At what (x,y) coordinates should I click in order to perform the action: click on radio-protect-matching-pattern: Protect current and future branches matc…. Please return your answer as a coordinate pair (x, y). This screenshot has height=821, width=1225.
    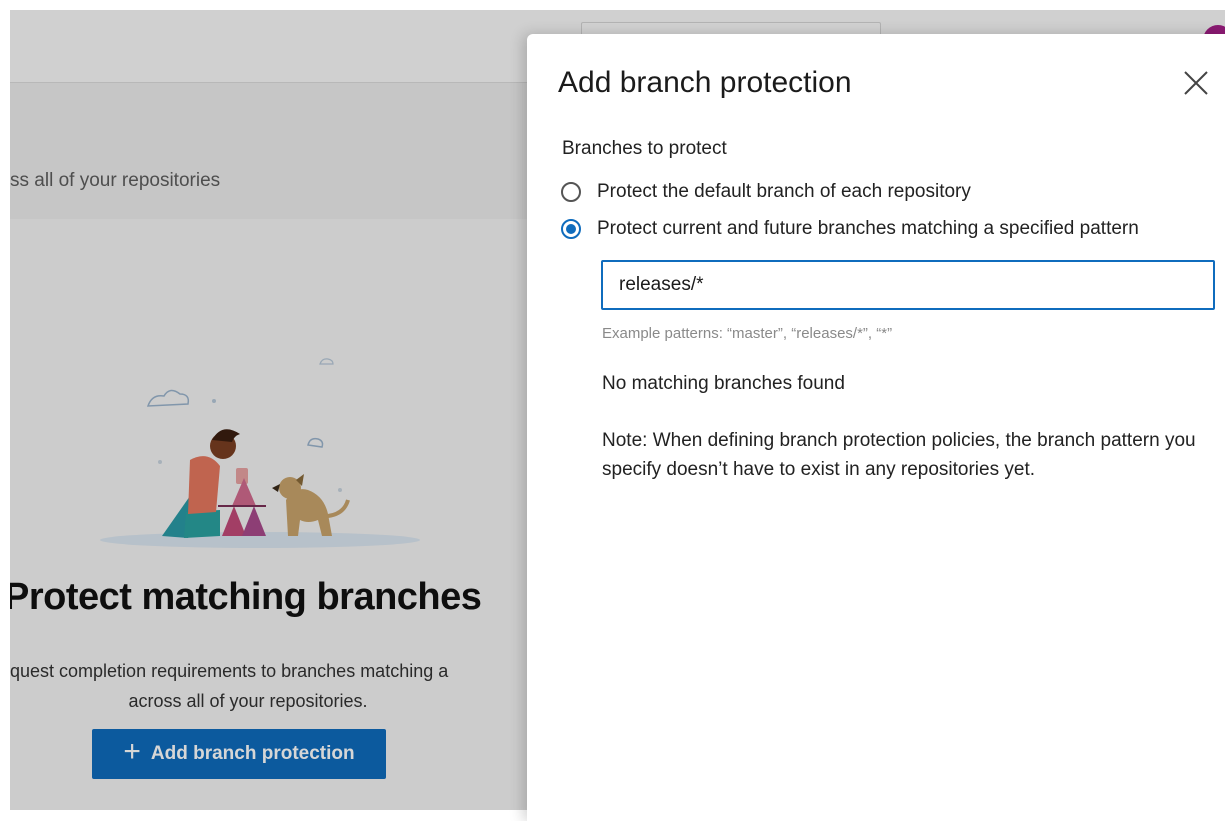
    Looking at the image, I should click on (850, 229).